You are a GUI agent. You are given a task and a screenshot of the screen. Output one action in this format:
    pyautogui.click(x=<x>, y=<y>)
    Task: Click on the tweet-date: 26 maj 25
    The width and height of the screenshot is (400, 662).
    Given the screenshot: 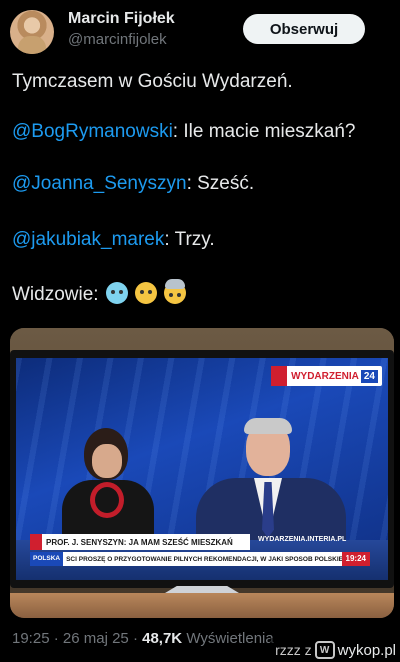 What is the action you would take?
    pyautogui.click(x=96, y=638)
    